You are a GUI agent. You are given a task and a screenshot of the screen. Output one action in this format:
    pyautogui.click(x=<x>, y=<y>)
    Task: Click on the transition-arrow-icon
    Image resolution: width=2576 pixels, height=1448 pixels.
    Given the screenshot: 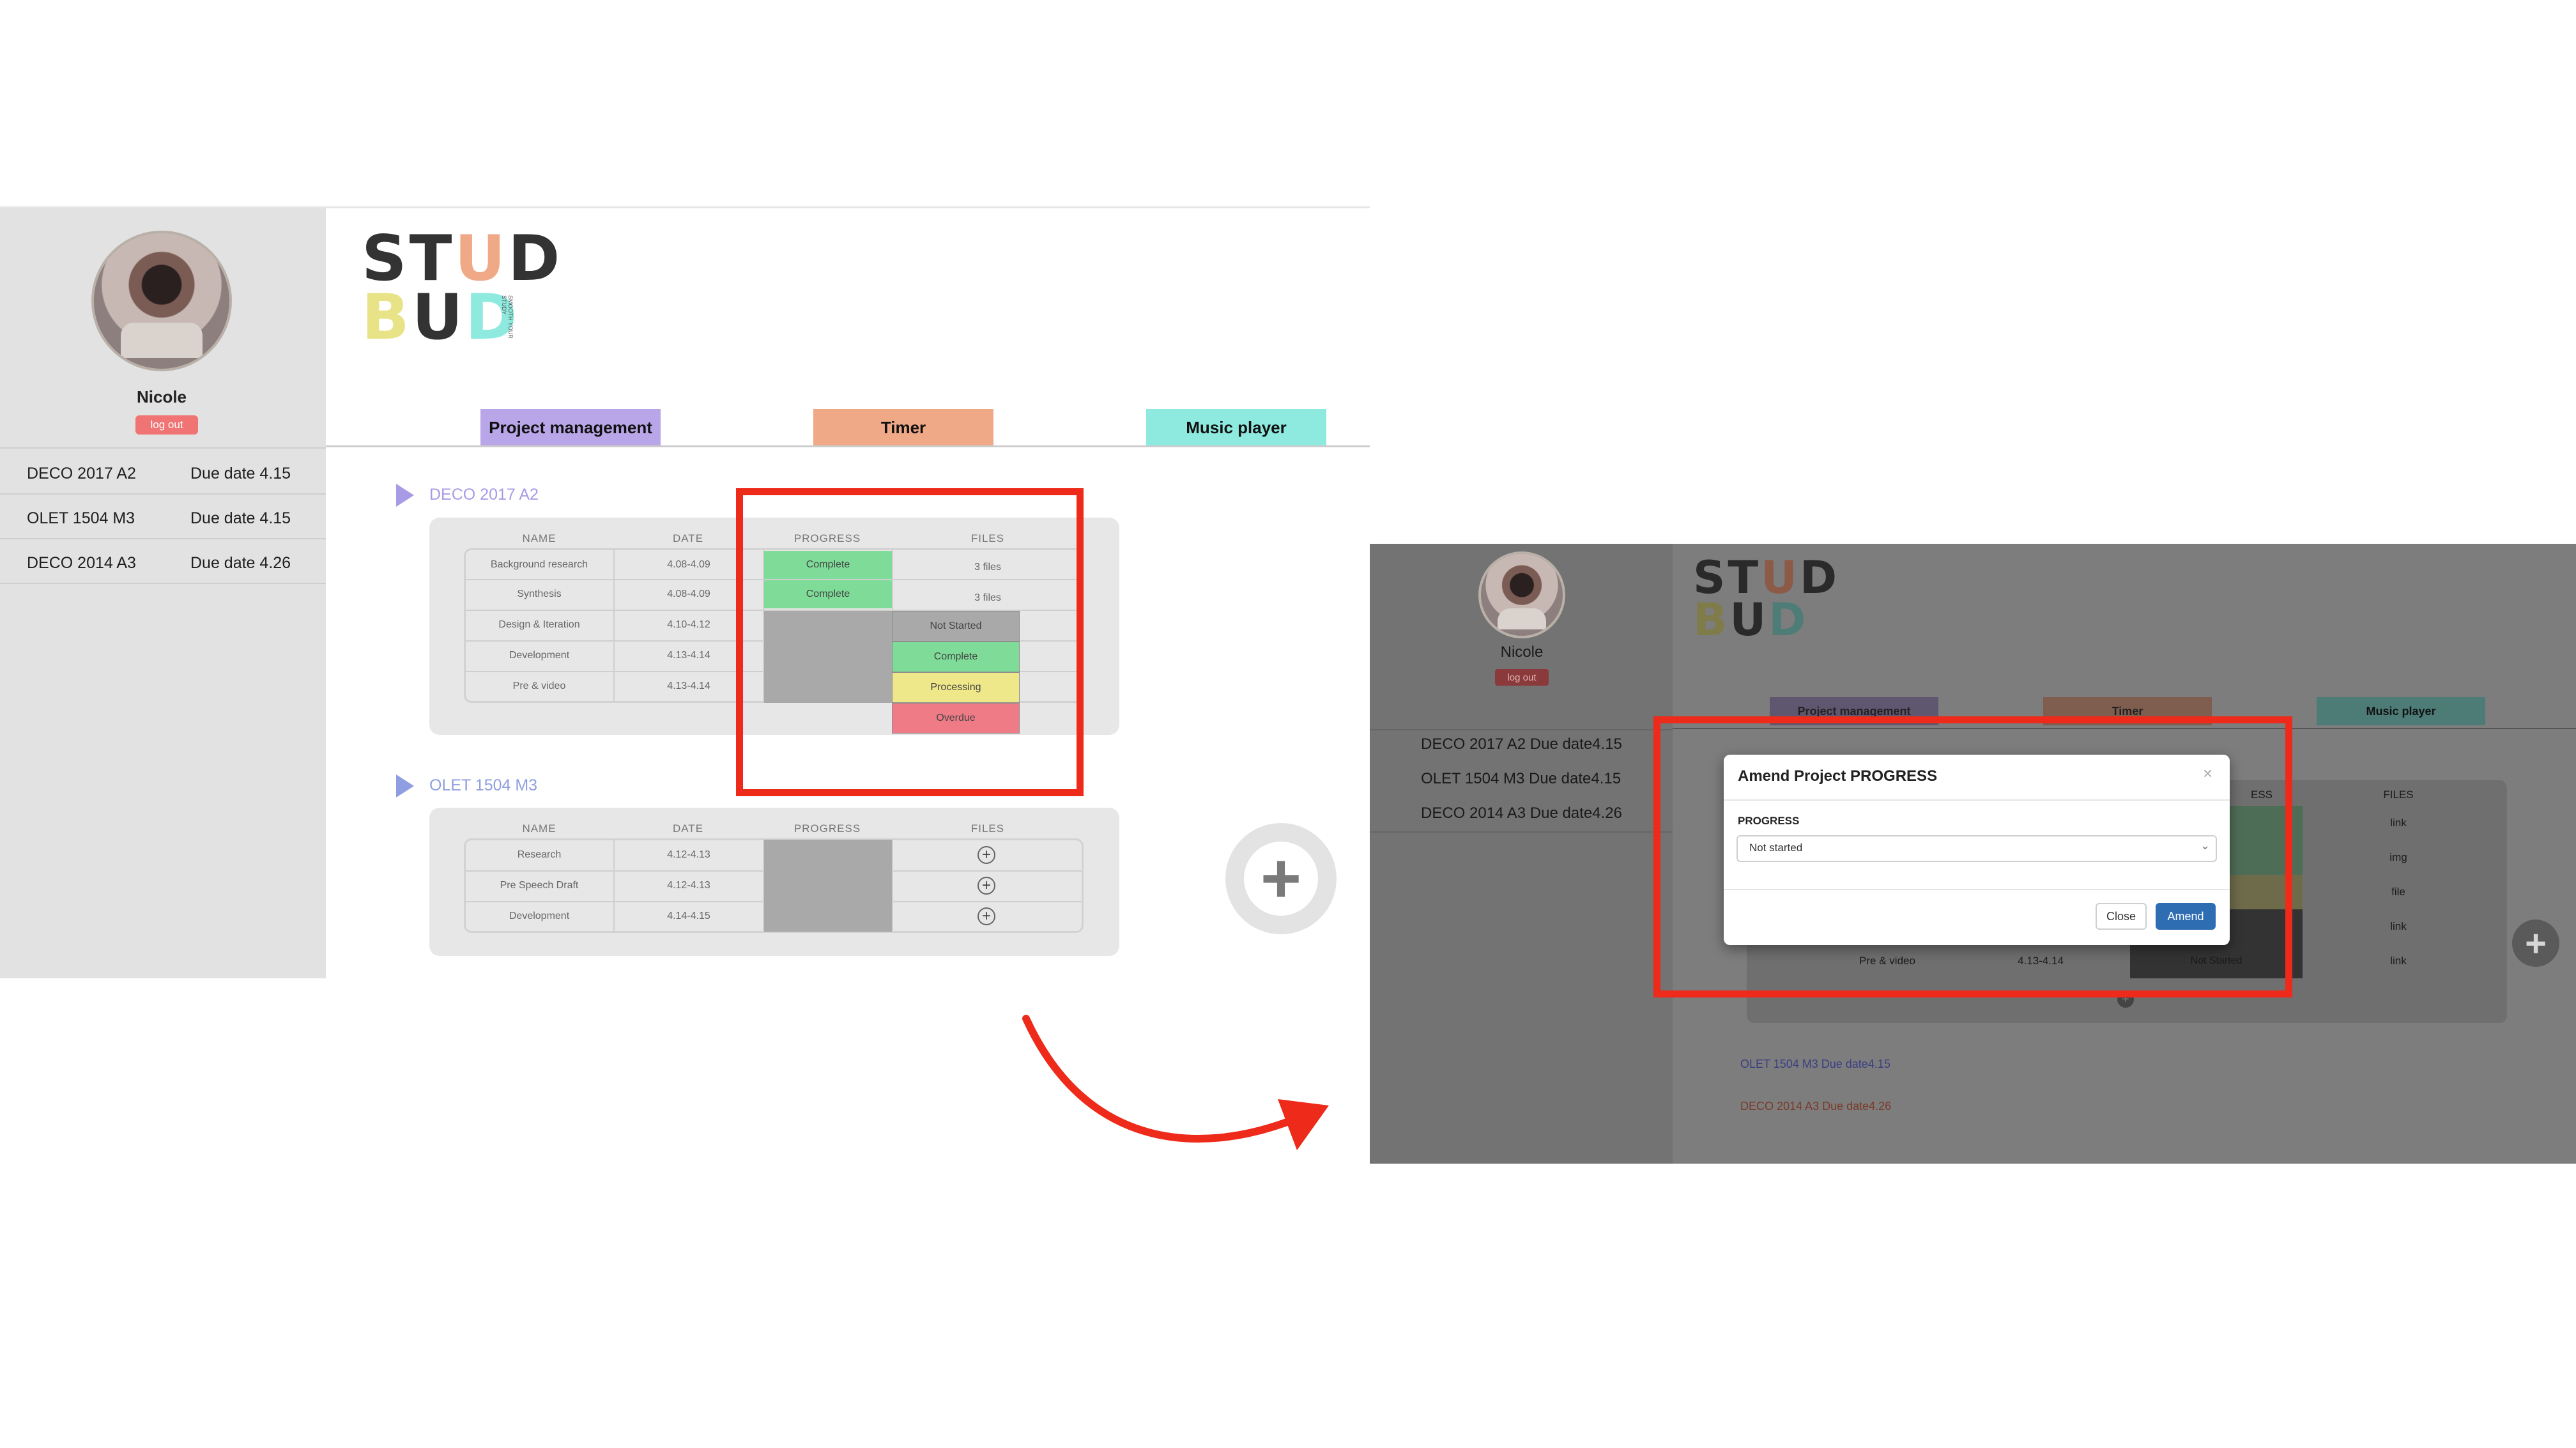 What is the action you would take?
    pyautogui.click(x=1175, y=1082)
    